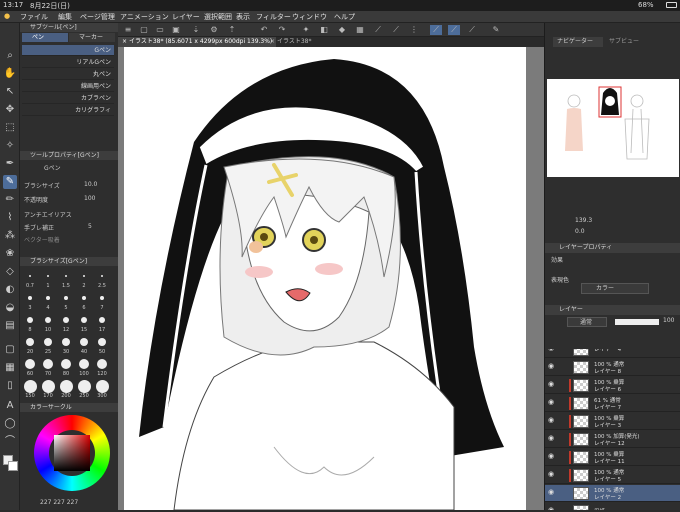 This screenshot has width=680, height=512. I want to click on rotate-value: 0.0, so click(580, 231).